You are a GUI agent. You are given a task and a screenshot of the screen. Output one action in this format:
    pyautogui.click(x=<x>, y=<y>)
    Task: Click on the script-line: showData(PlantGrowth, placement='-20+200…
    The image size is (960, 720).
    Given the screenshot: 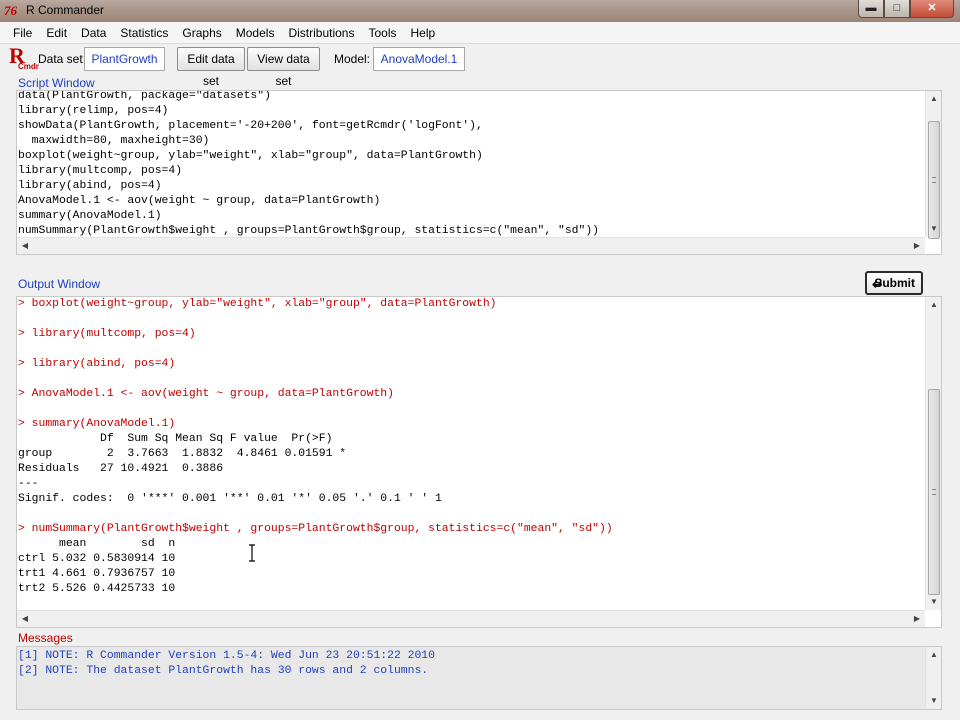 What is the action you would take?
    pyautogui.click(x=308, y=126)
    